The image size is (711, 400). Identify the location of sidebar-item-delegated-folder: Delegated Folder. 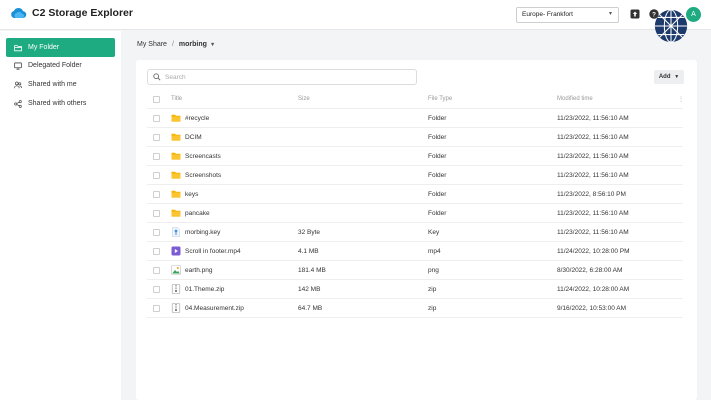
(60, 65).